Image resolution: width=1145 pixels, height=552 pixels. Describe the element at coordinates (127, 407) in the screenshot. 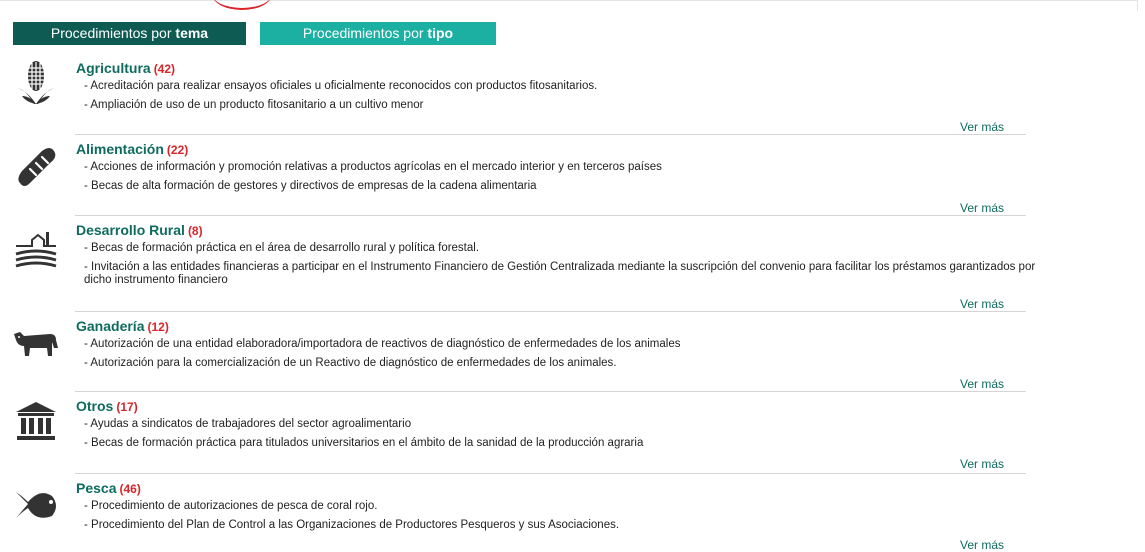

I see `category-count: (17)` at that location.